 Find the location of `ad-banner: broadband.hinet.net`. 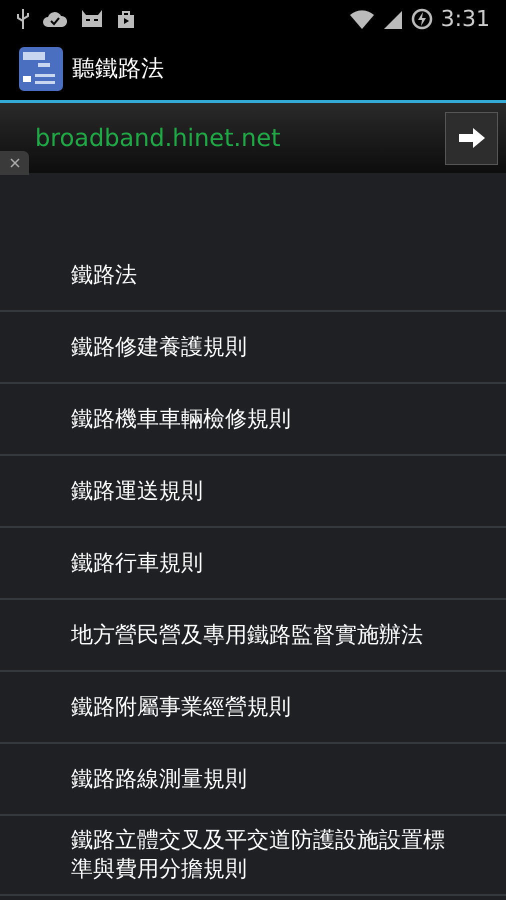

ad-banner: broadband.hinet.net is located at coordinates (253, 138).